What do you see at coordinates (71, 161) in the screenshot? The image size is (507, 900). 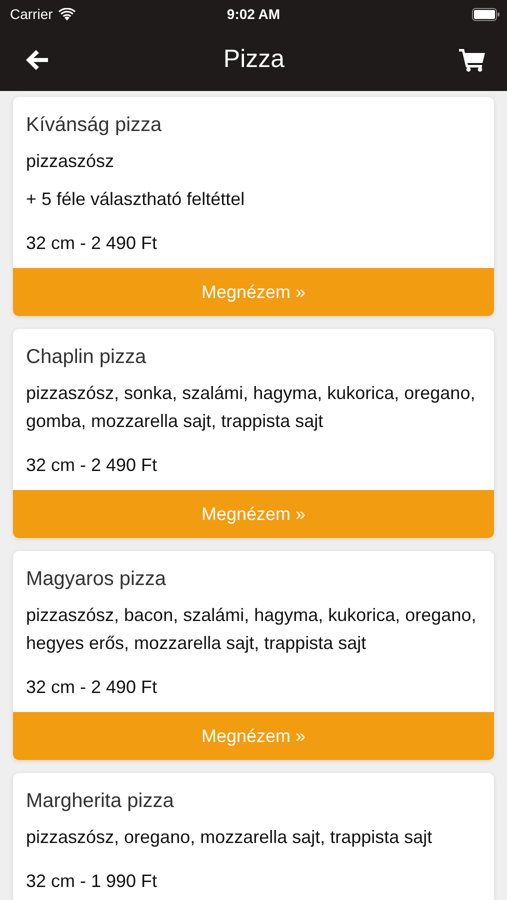 I see `product-description: pizzaszósz` at bounding box center [71, 161].